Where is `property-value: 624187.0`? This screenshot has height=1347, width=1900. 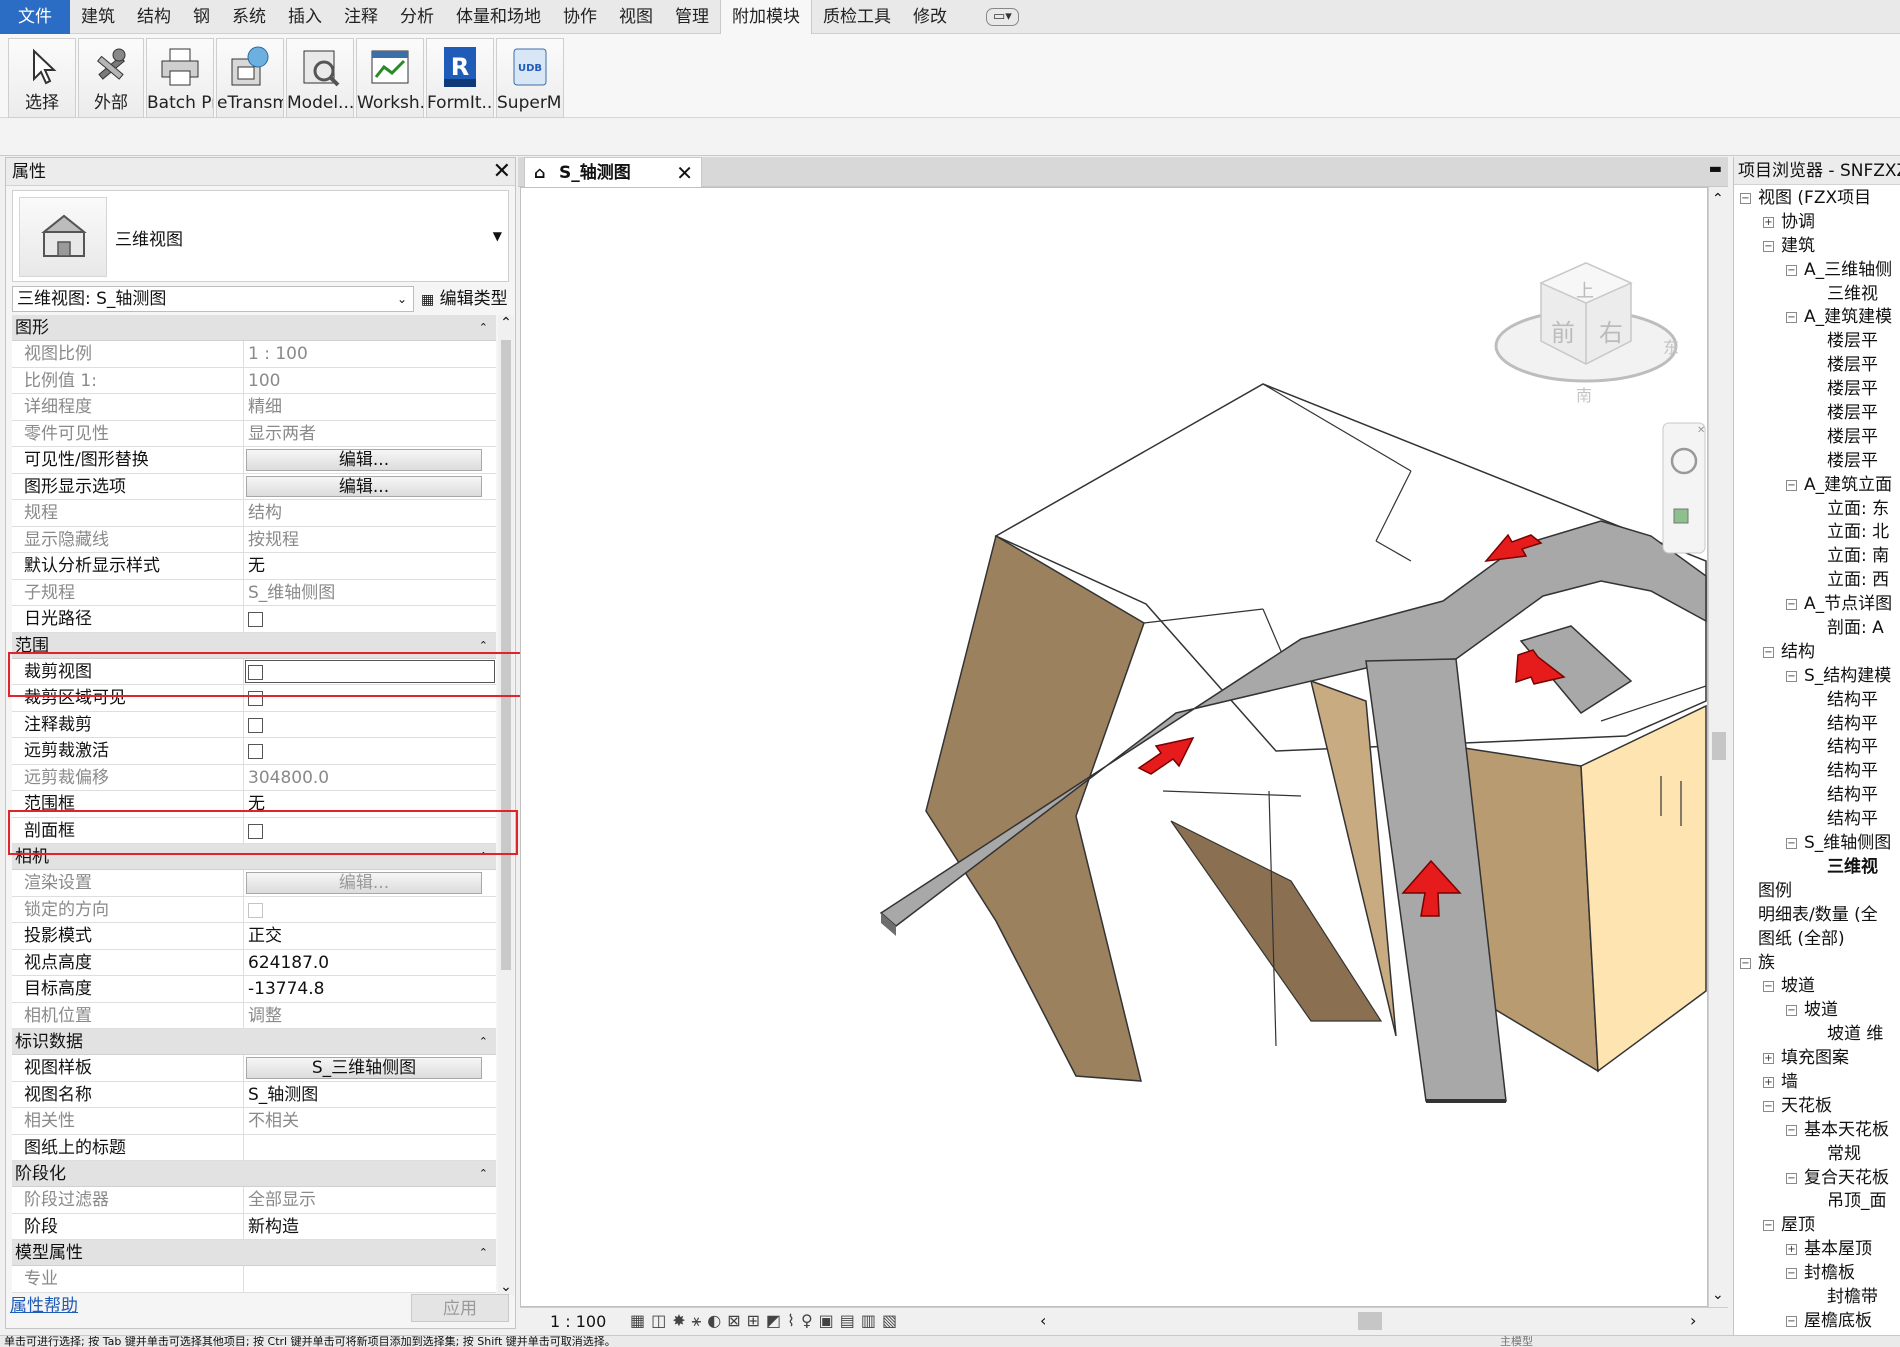 property-value: 624187.0 is located at coordinates (370, 963).